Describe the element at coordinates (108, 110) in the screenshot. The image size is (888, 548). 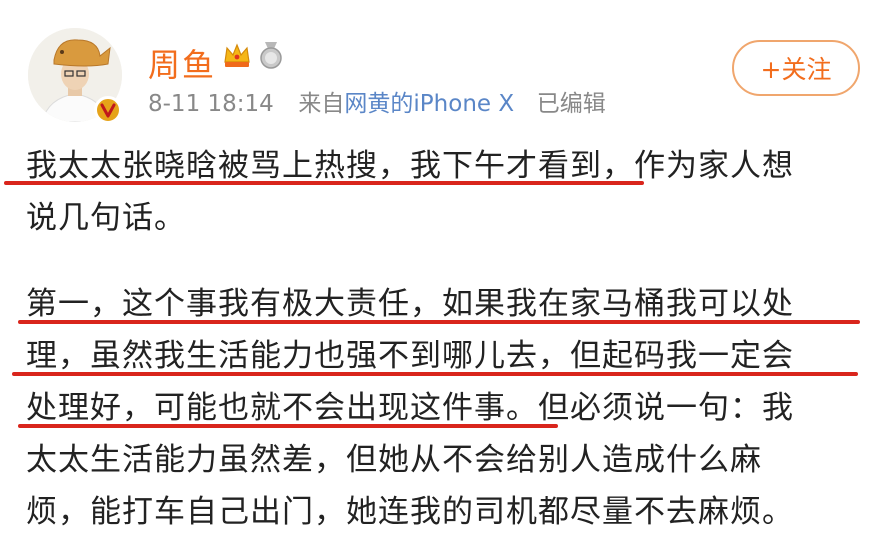
I see `verified-badge-icon` at that location.